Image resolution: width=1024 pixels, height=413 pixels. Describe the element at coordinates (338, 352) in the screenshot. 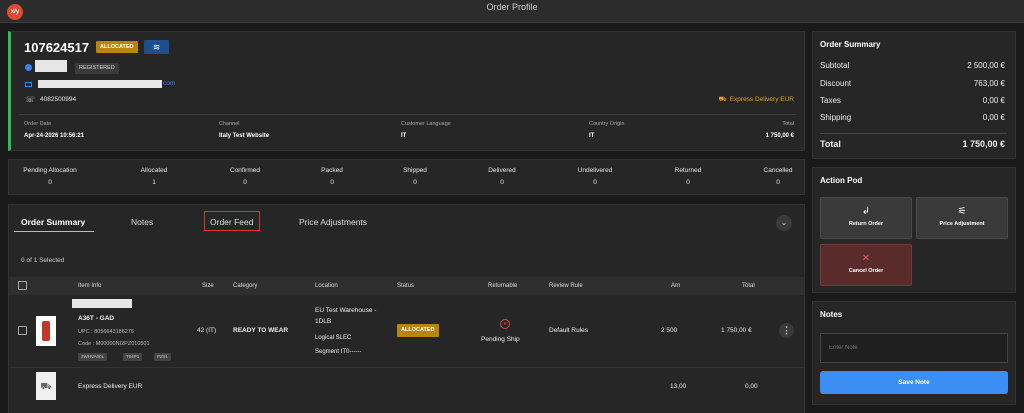

I see `item-segment: Segment IT0------` at that location.